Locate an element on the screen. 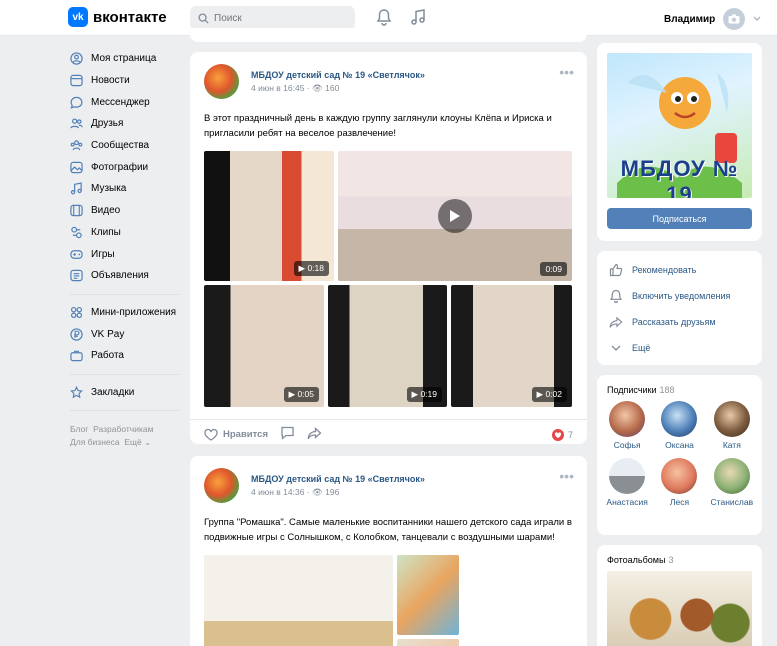 This screenshot has width=777, height=646. more-action: Ещё is located at coordinates (679, 348).